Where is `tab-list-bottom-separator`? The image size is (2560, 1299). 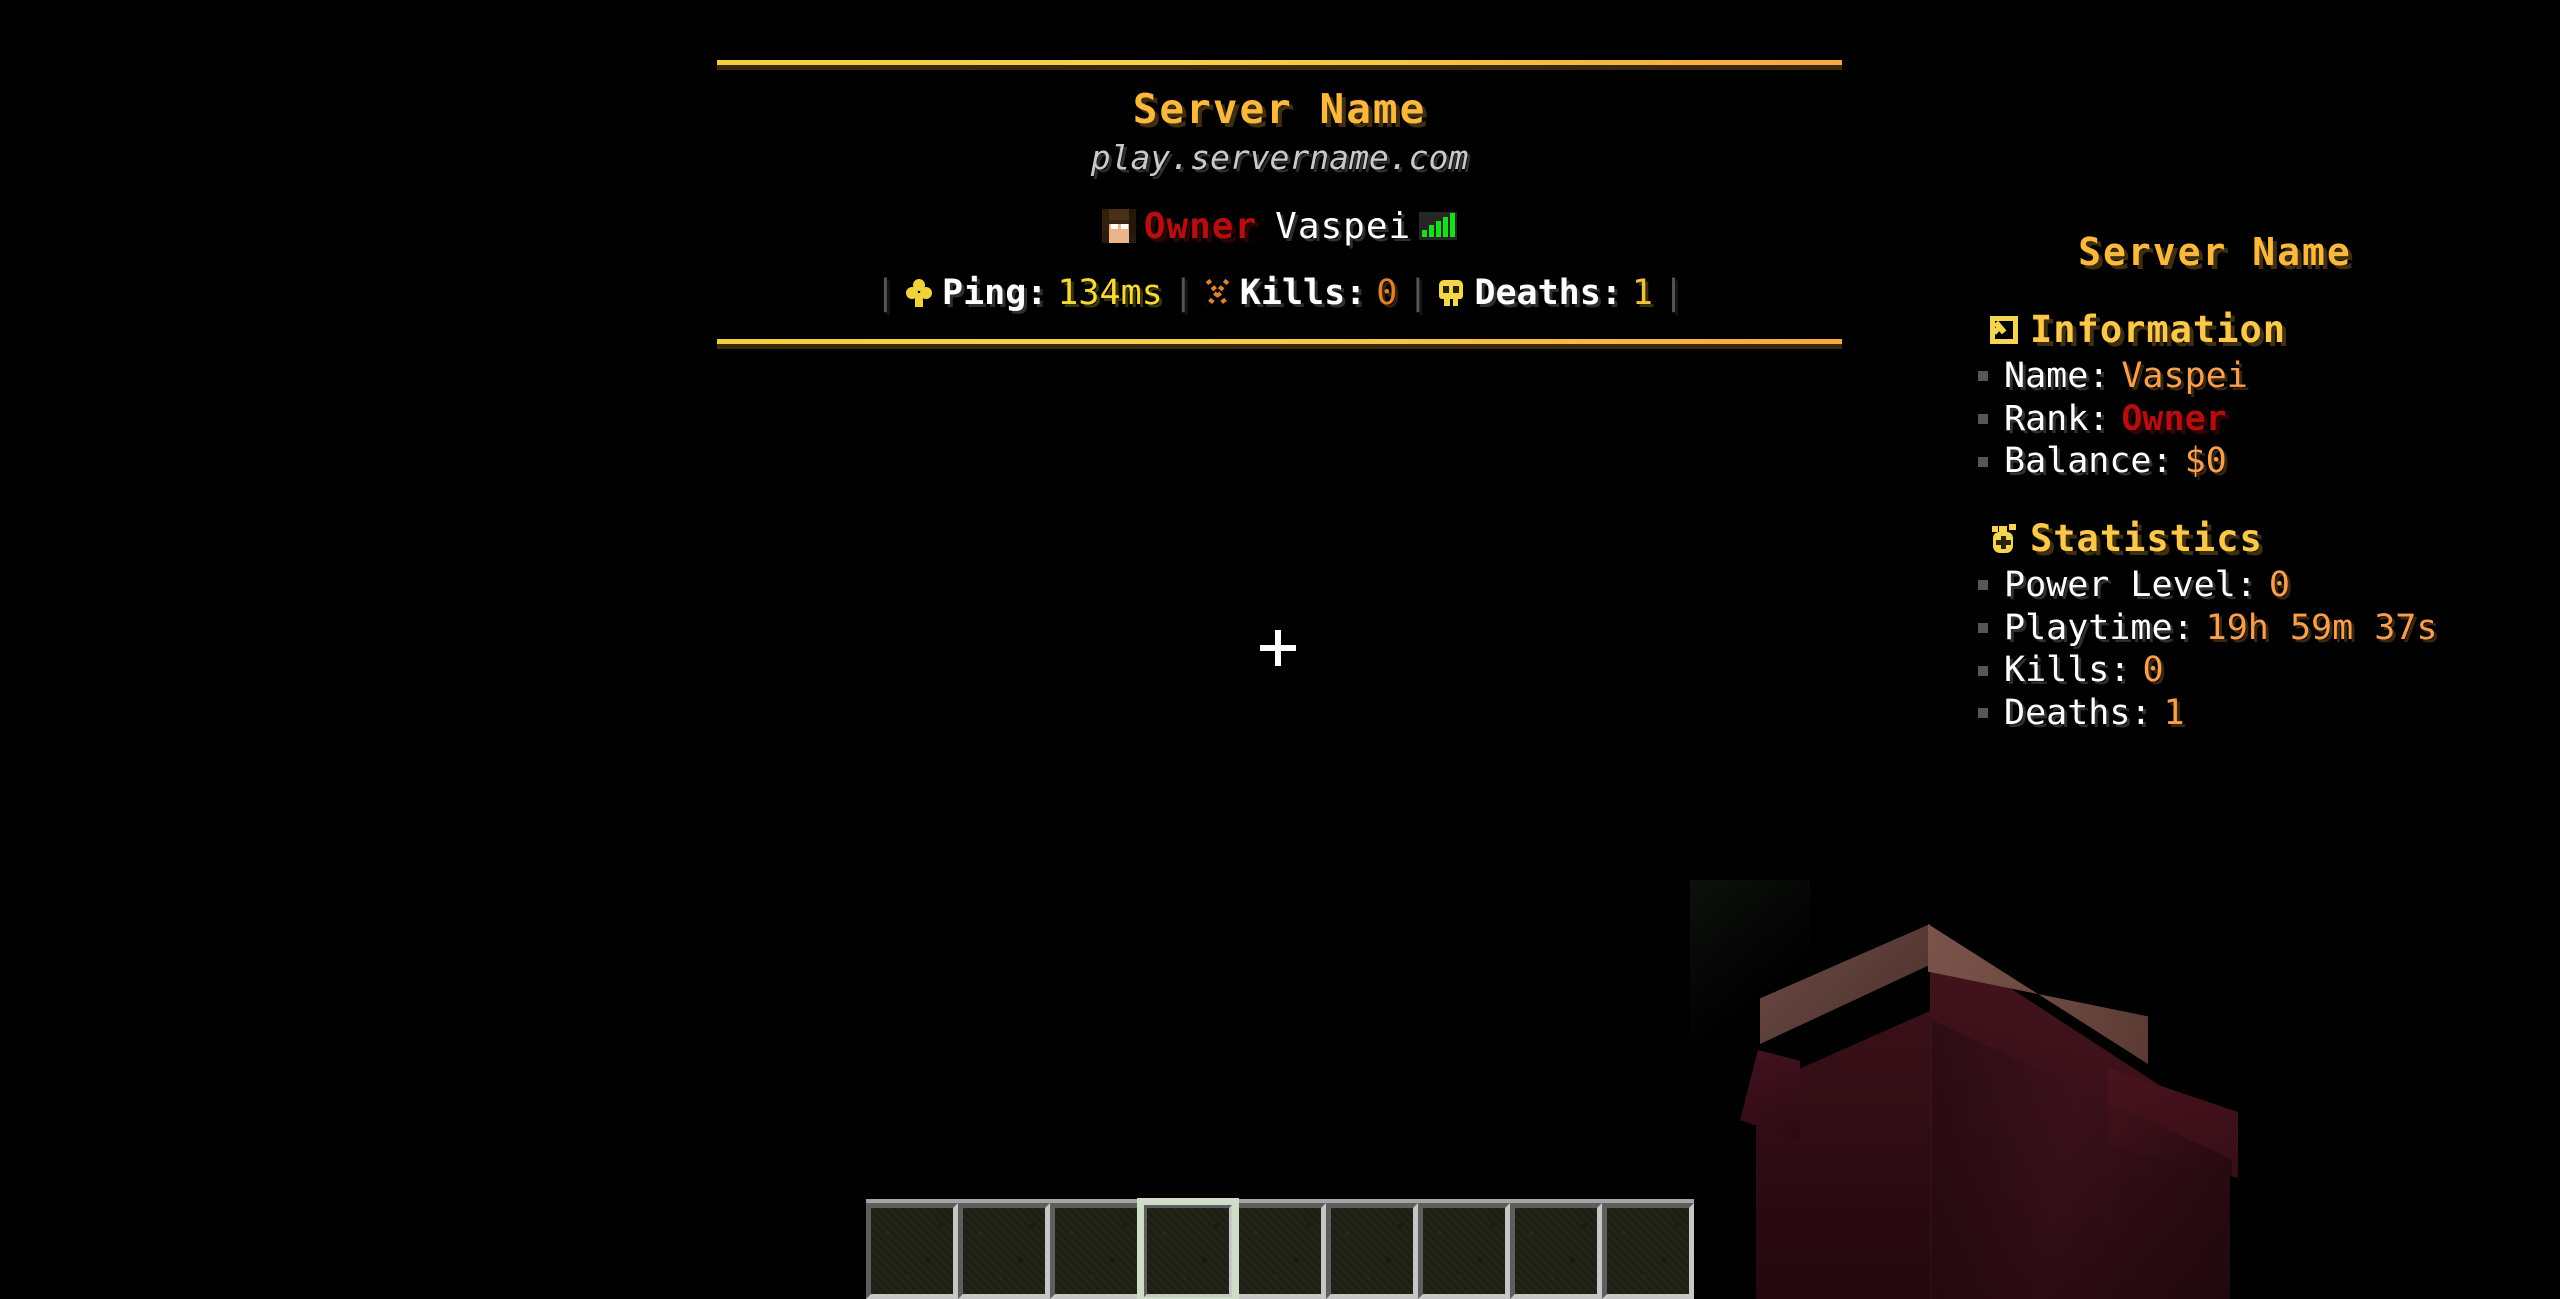
tab-list-bottom-separator is located at coordinates (1279, 342).